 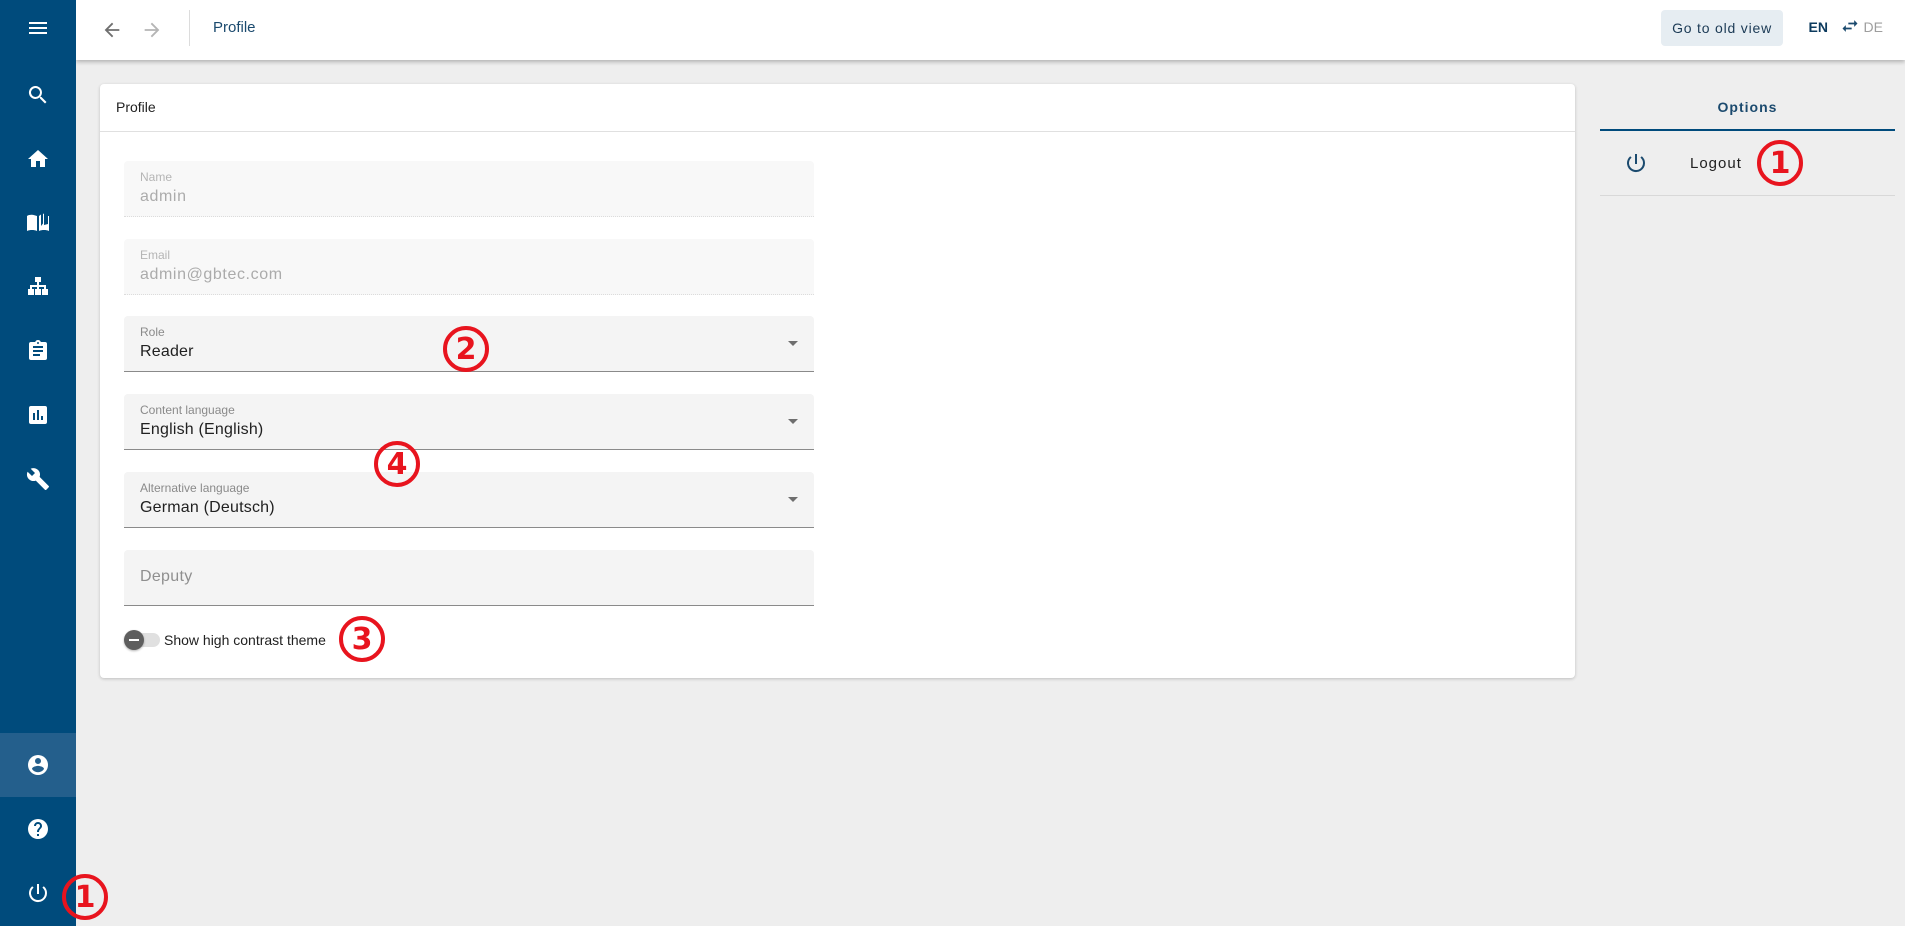 I want to click on name-label: Name, so click(x=156, y=177).